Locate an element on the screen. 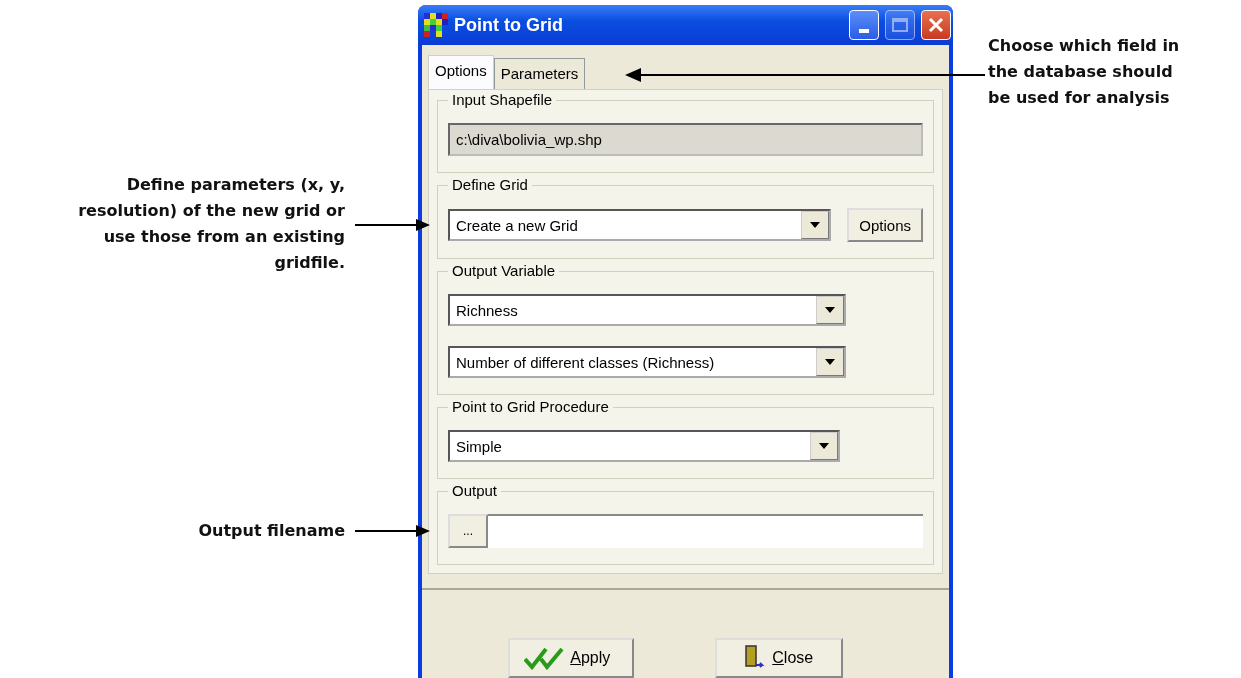 This screenshot has width=1241, height=678. maximize-button is located at coordinates (900, 25).